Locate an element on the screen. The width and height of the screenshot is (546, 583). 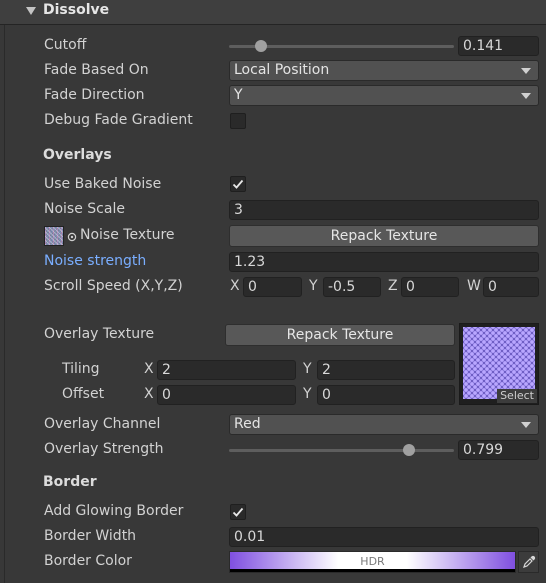
border-color-swatch: HDR is located at coordinates (372, 562).